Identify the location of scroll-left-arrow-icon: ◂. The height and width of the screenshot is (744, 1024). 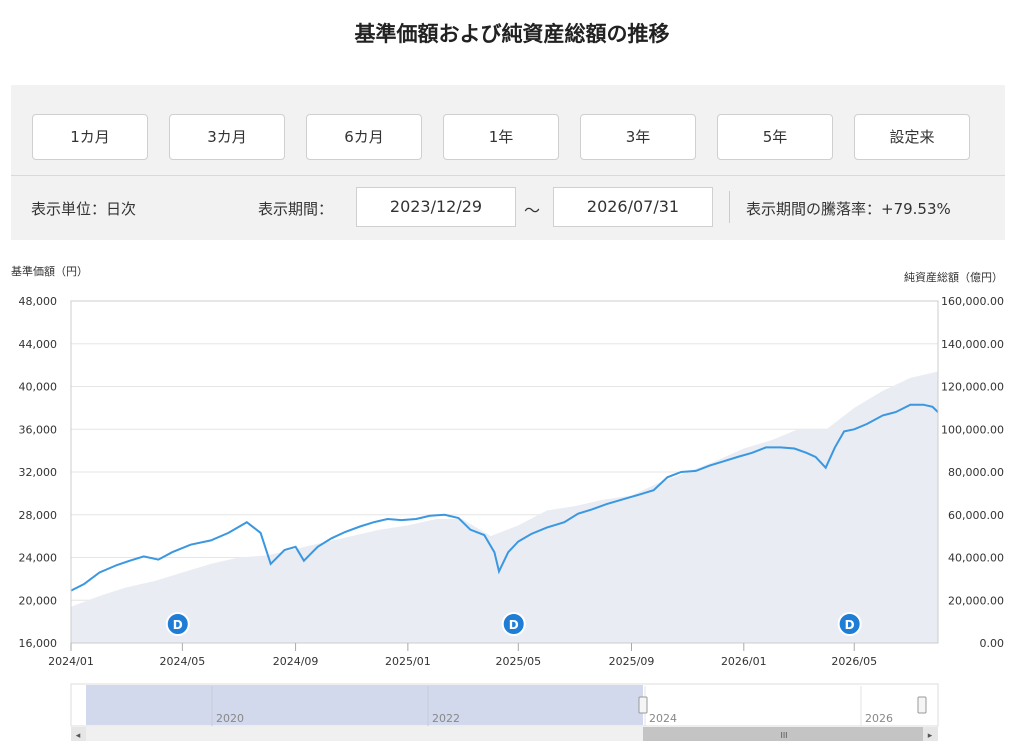
(78, 736).